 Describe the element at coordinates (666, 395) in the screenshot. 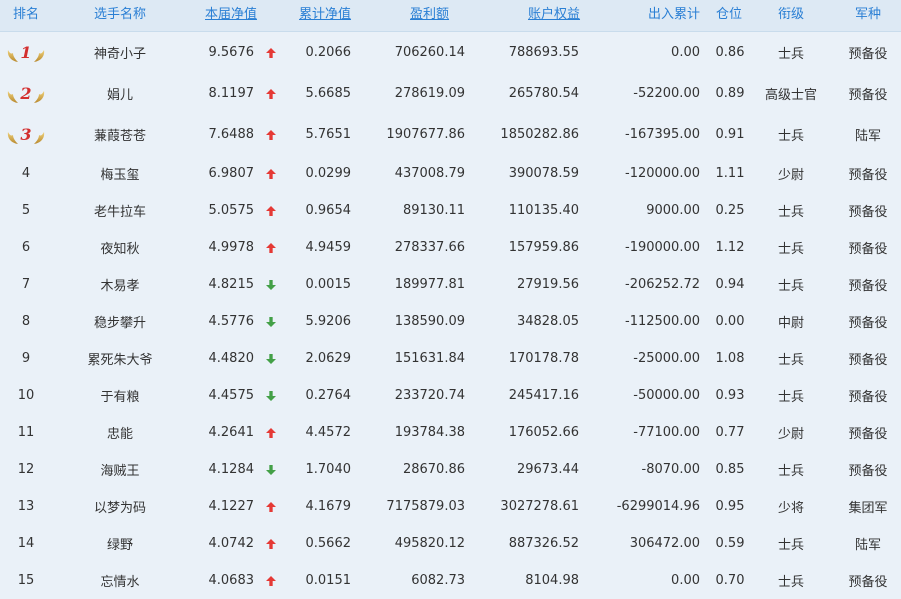

I see `inout-total: -50000.00` at that location.